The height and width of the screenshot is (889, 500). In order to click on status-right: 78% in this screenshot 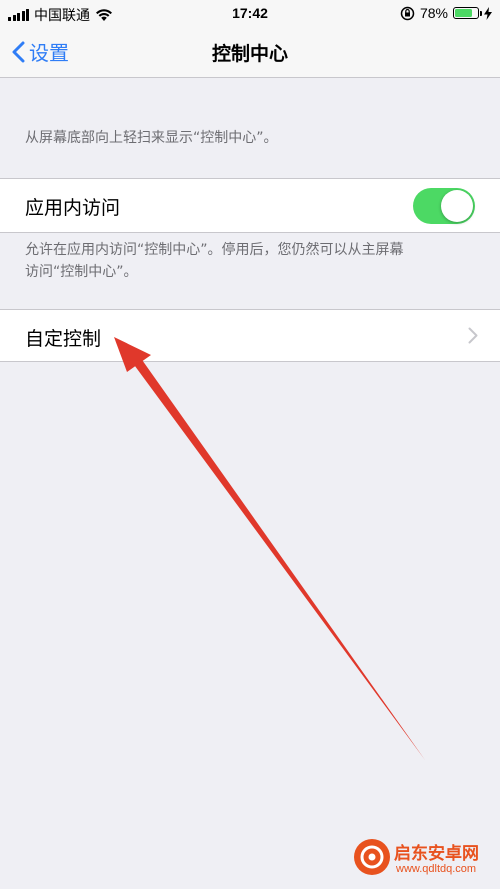, I will do `click(446, 13)`.